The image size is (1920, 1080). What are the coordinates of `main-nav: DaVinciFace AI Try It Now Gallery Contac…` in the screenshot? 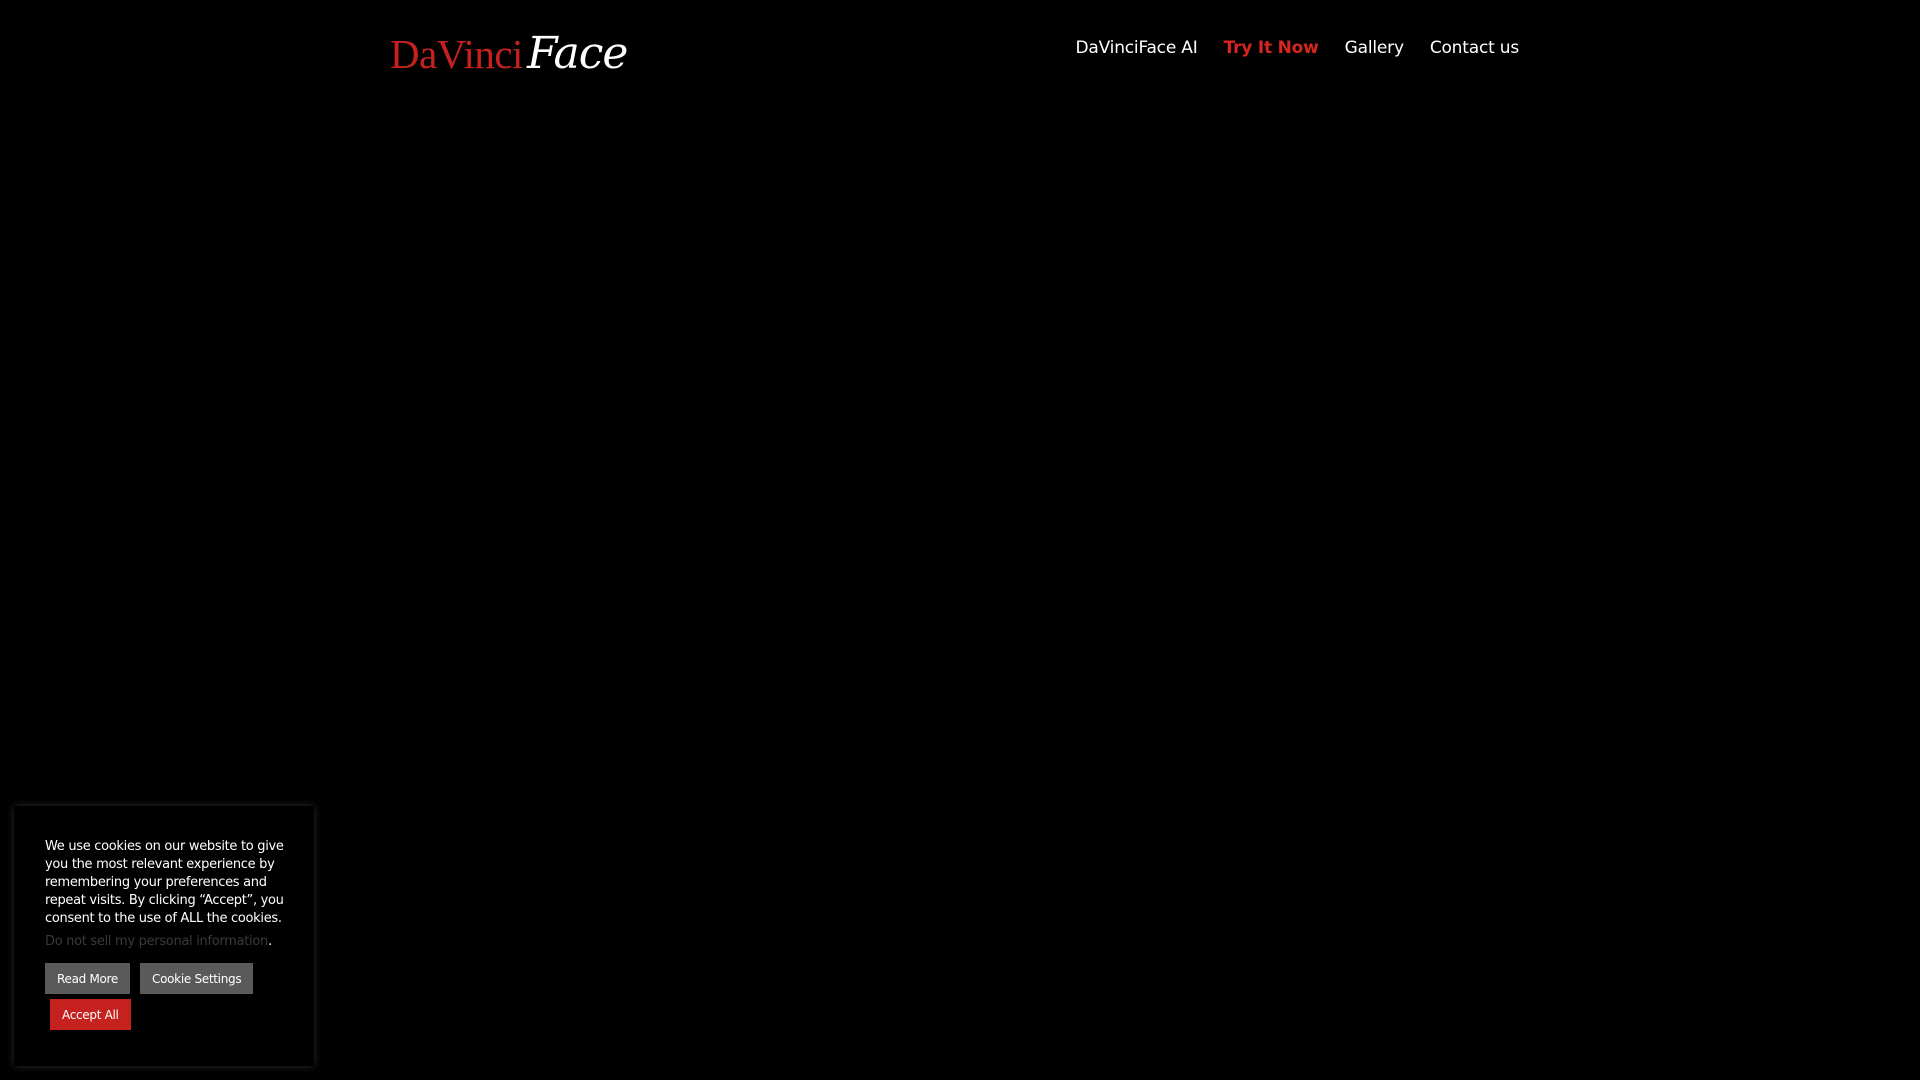 It's located at (1298, 48).